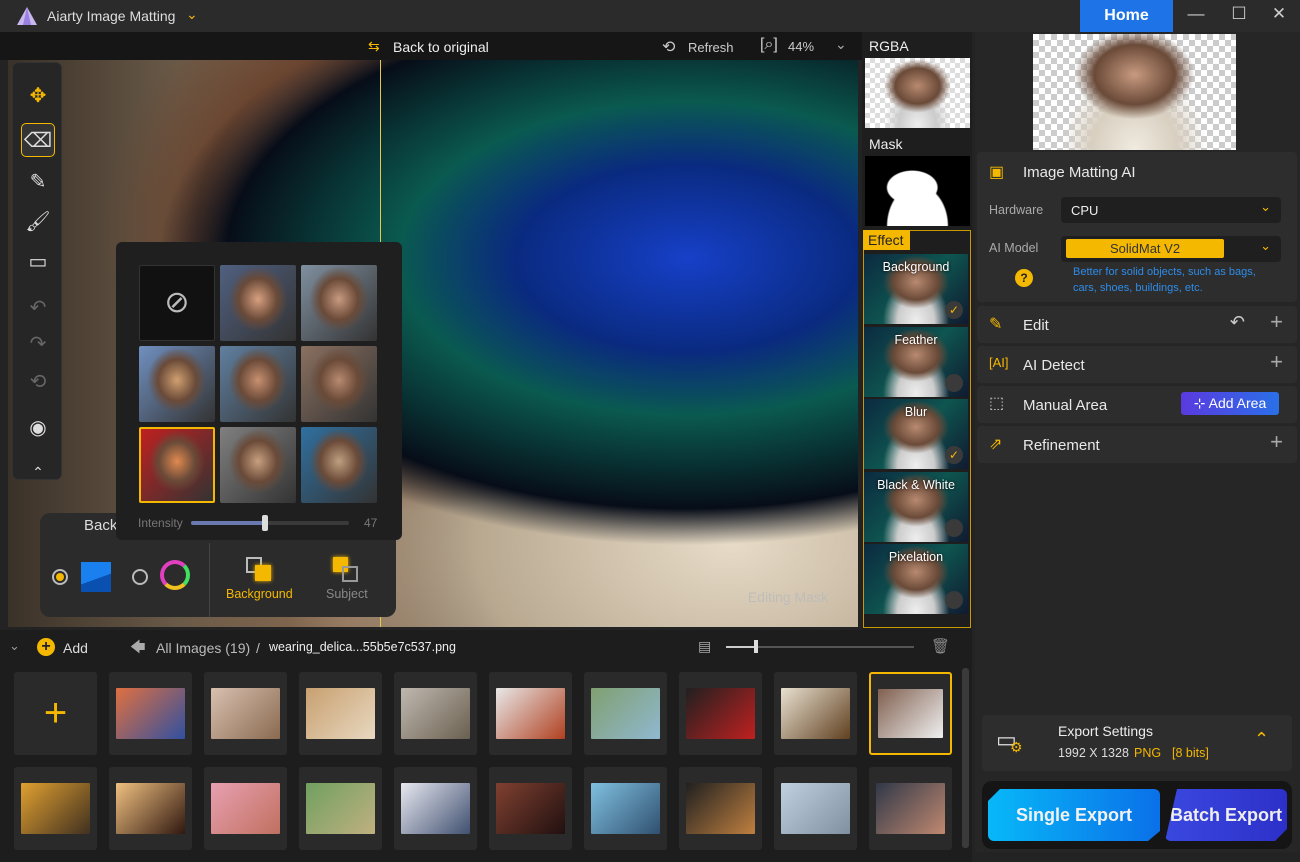  What do you see at coordinates (38, 344) in the screenshot?
I see `redo-icon: ↷` at bounding box center [38, 344].